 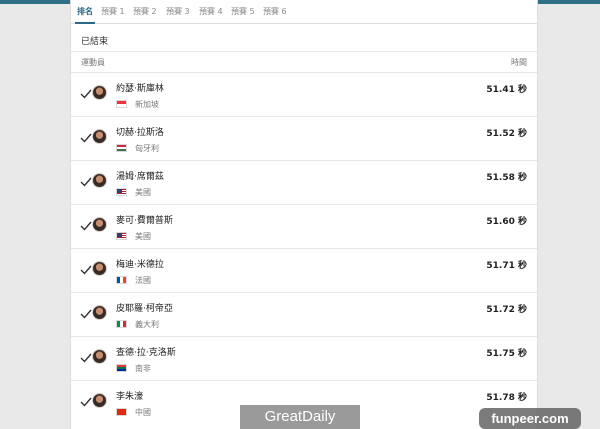 I want to click on tab-ranking: 排名, so click(x=85, y=15).